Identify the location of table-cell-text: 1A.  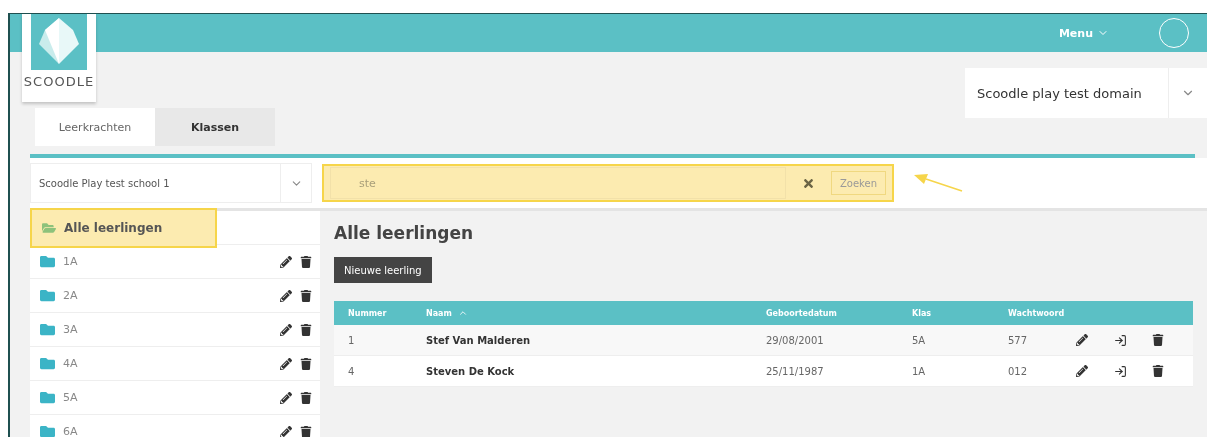
(919, 371).